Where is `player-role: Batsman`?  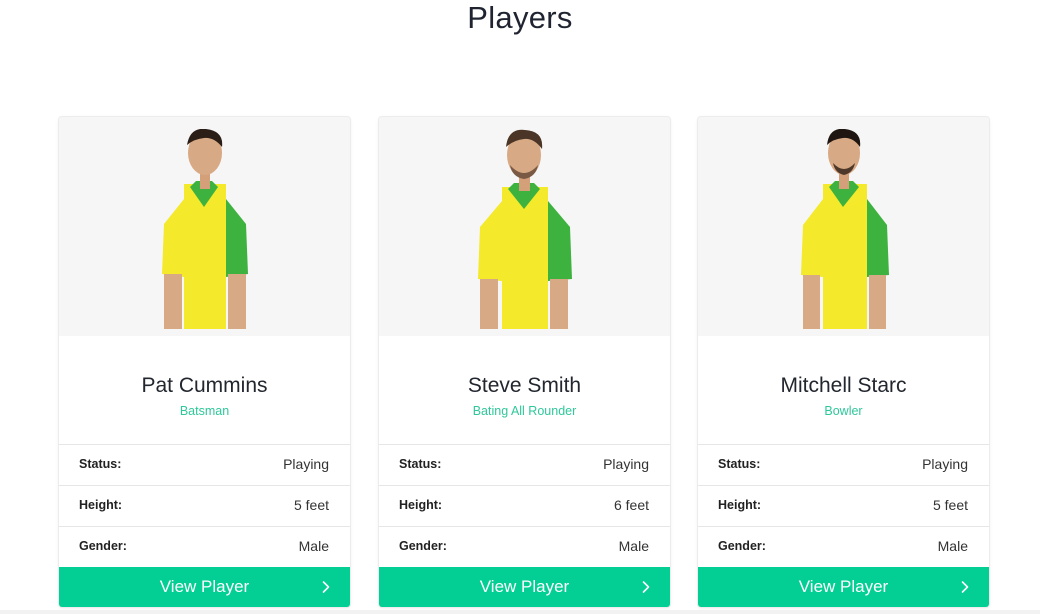 player-role: Batsman is located at coordinates (204, 411).